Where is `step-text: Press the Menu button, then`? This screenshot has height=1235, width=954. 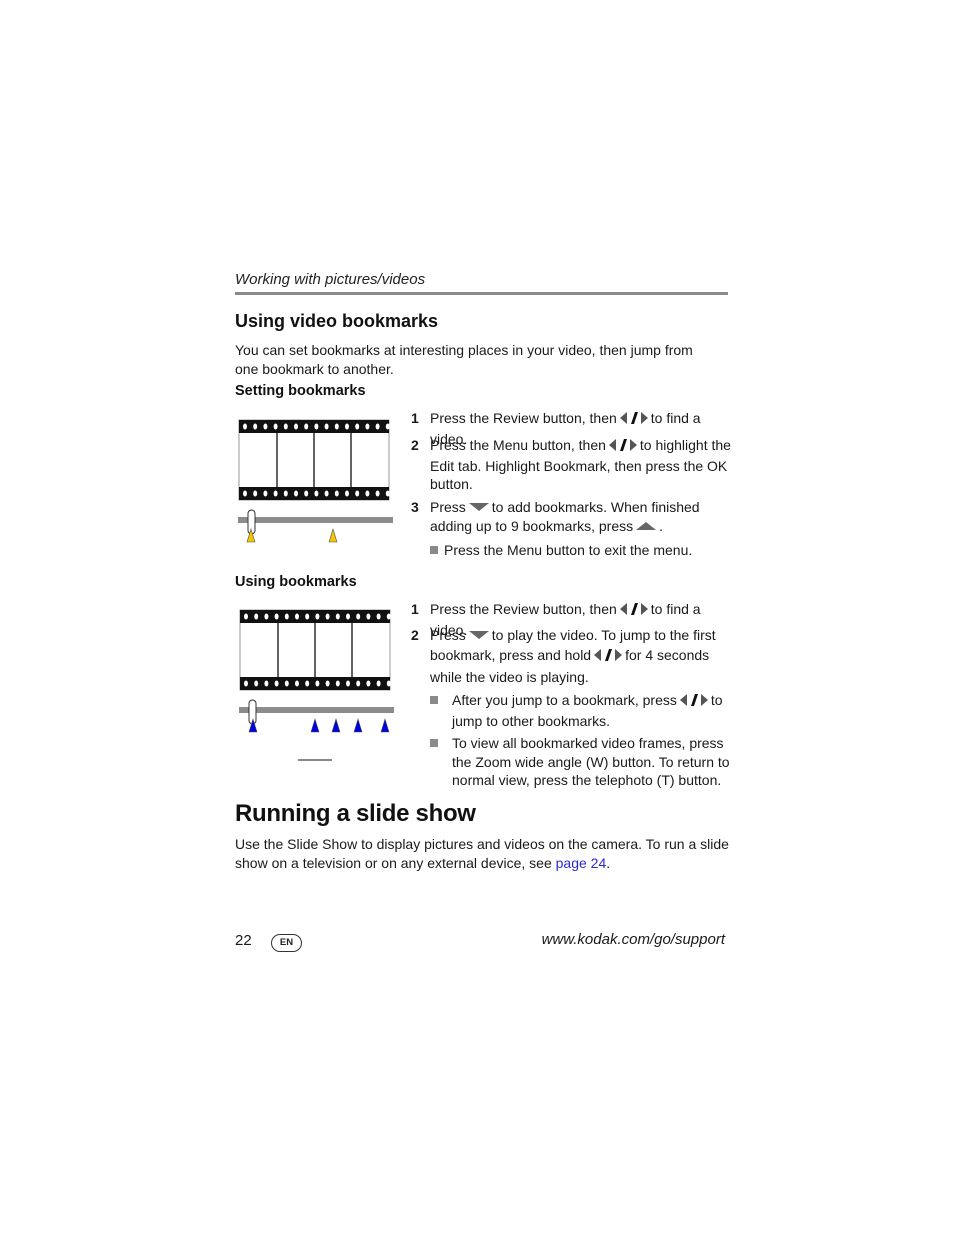 step-text: Press the Menu button, then is located at coordinates (518, 445).